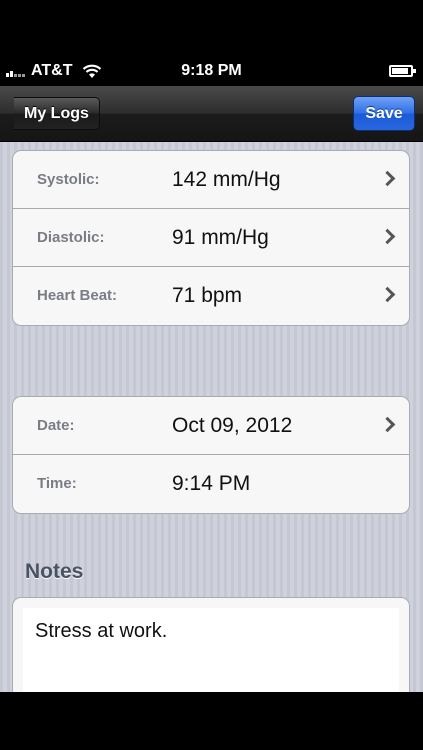 This screenshot has height=750, width=423. Describe the element at coordinates (402, 71) in the screenshot. I see `battery-icon` at that location.